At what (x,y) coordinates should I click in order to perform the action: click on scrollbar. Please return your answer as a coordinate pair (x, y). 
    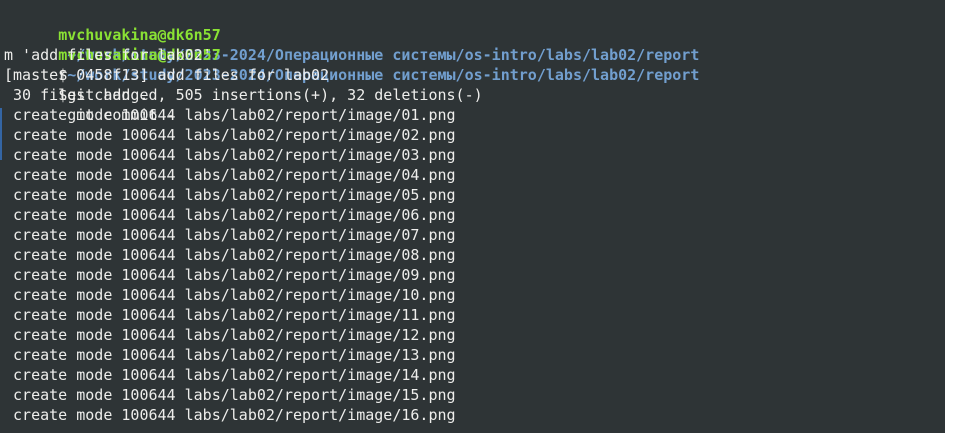
    Looking at the image, I should click on (957, 216).